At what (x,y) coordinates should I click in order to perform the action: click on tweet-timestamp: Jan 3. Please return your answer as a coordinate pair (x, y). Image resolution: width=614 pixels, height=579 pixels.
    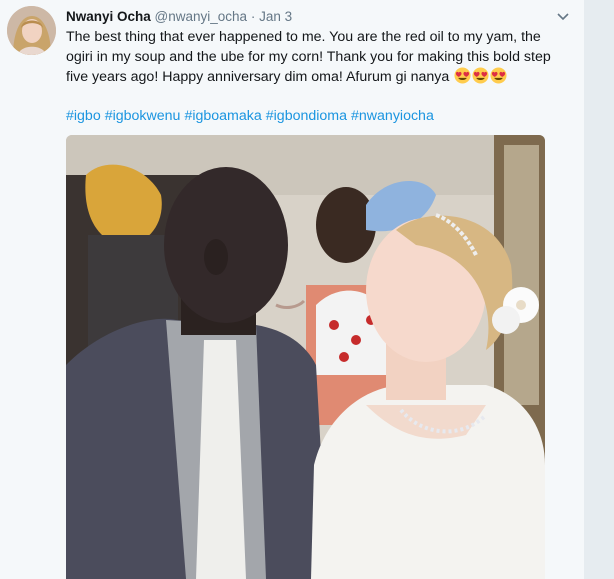
    Looking at the image, I should click on (275, 16).